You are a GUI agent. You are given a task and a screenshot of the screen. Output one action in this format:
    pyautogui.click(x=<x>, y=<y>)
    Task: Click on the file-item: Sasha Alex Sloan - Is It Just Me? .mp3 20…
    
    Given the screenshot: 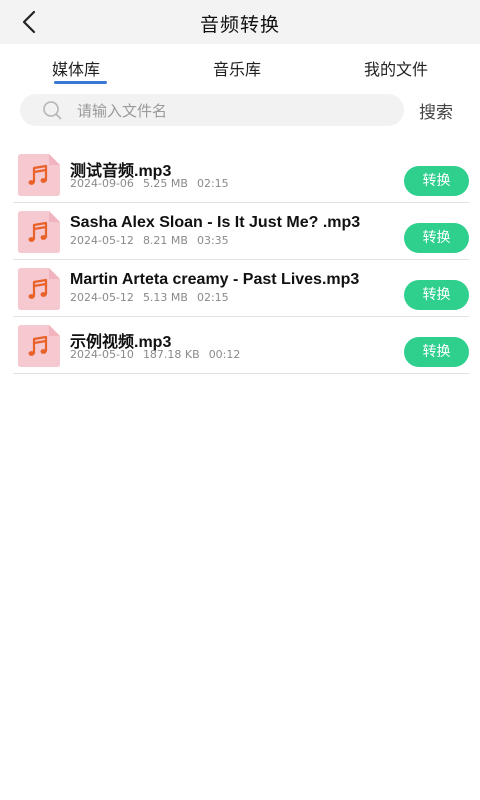 What is the action you would take?
    pyautogui.click(x=241, y=231)
    